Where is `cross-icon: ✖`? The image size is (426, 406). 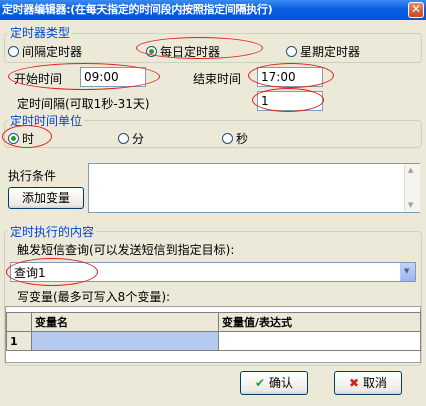
cross-icon: ✖ is located at coordinates (354, 383).